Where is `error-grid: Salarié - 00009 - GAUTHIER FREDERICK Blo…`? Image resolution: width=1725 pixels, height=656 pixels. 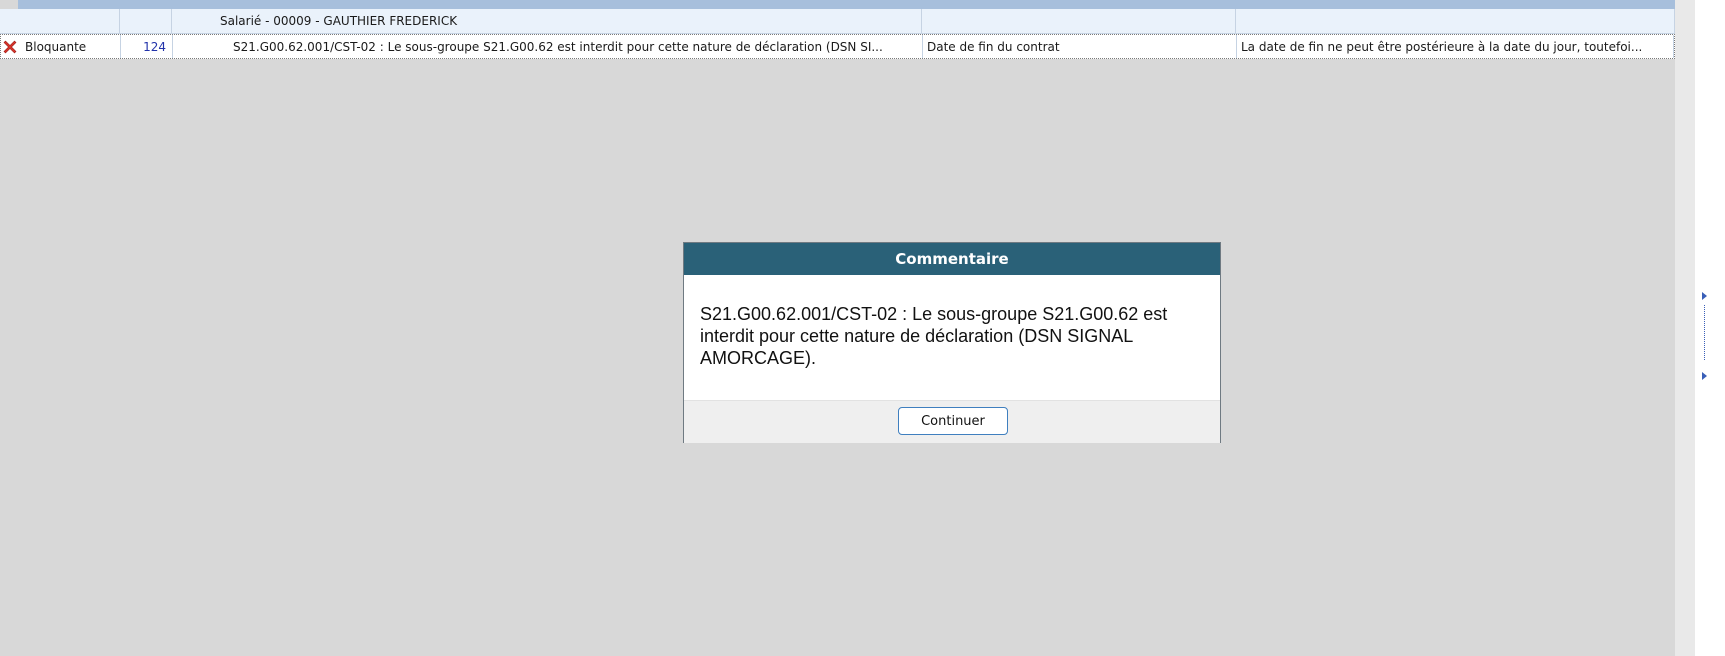 error-grid: Salarié - 00009 - GAUTHIER FREDERICK Blo… is located at coordinates (837, 29).